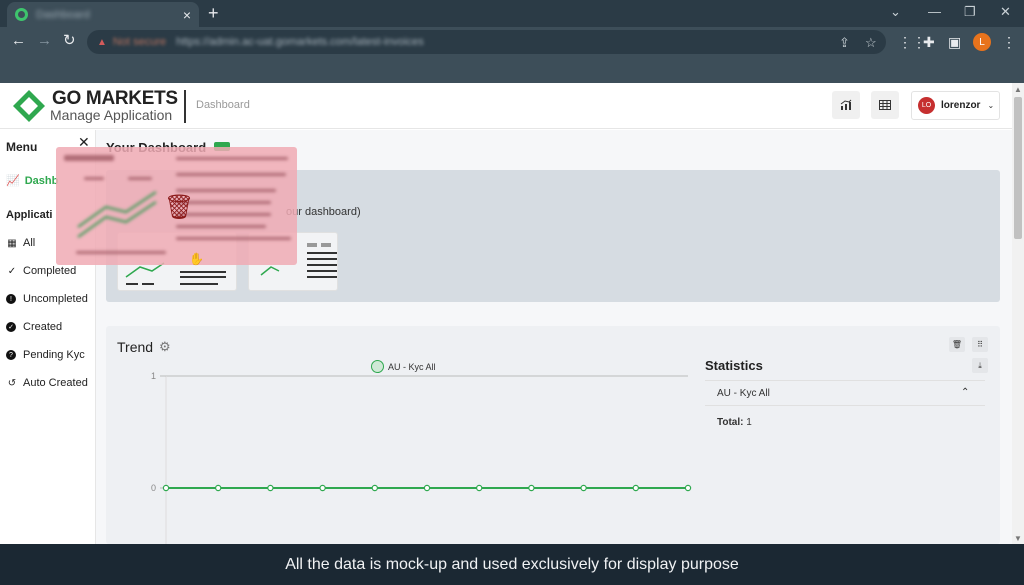 The image size is (1024, 585). I want to click on check-icon: ✓, so click(12, 271).